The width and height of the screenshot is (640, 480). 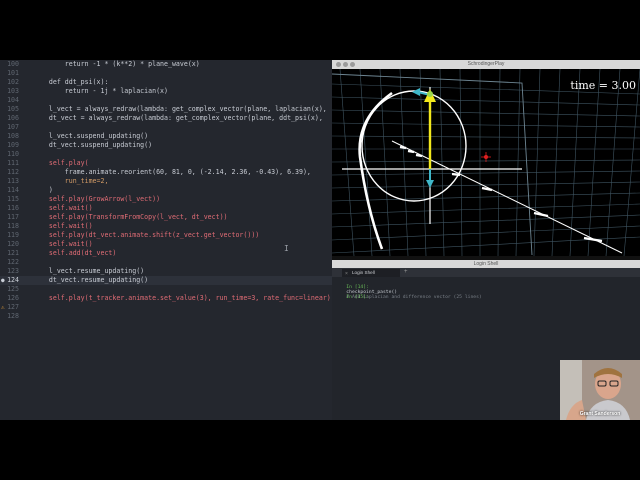 I want to click on code-line-127: ⚠ 127, so click(x=166, y=307).